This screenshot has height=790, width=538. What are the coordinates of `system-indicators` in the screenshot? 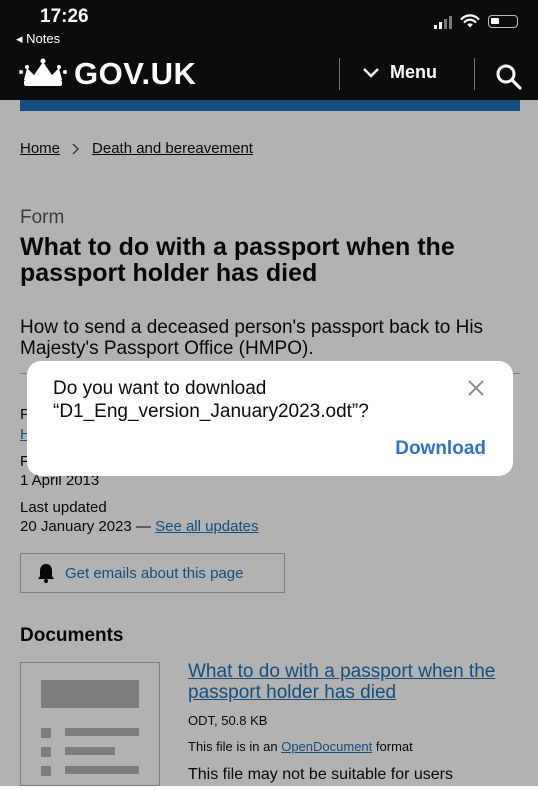 It's located at (476, 21).